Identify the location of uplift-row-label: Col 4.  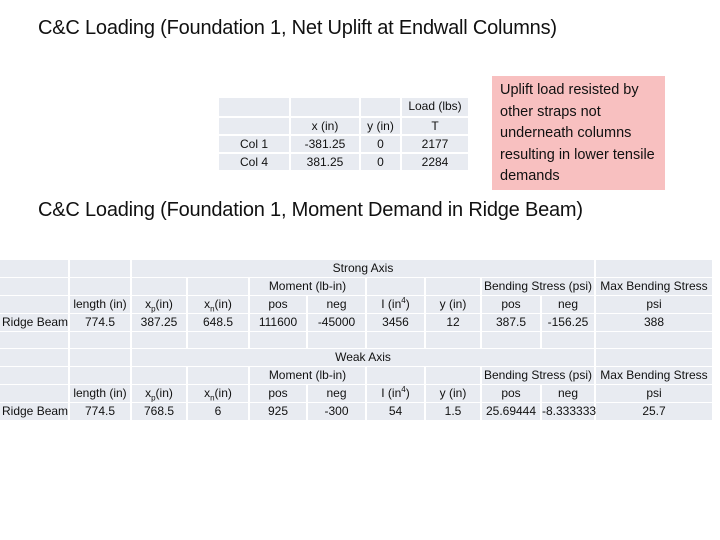
(254, 162).